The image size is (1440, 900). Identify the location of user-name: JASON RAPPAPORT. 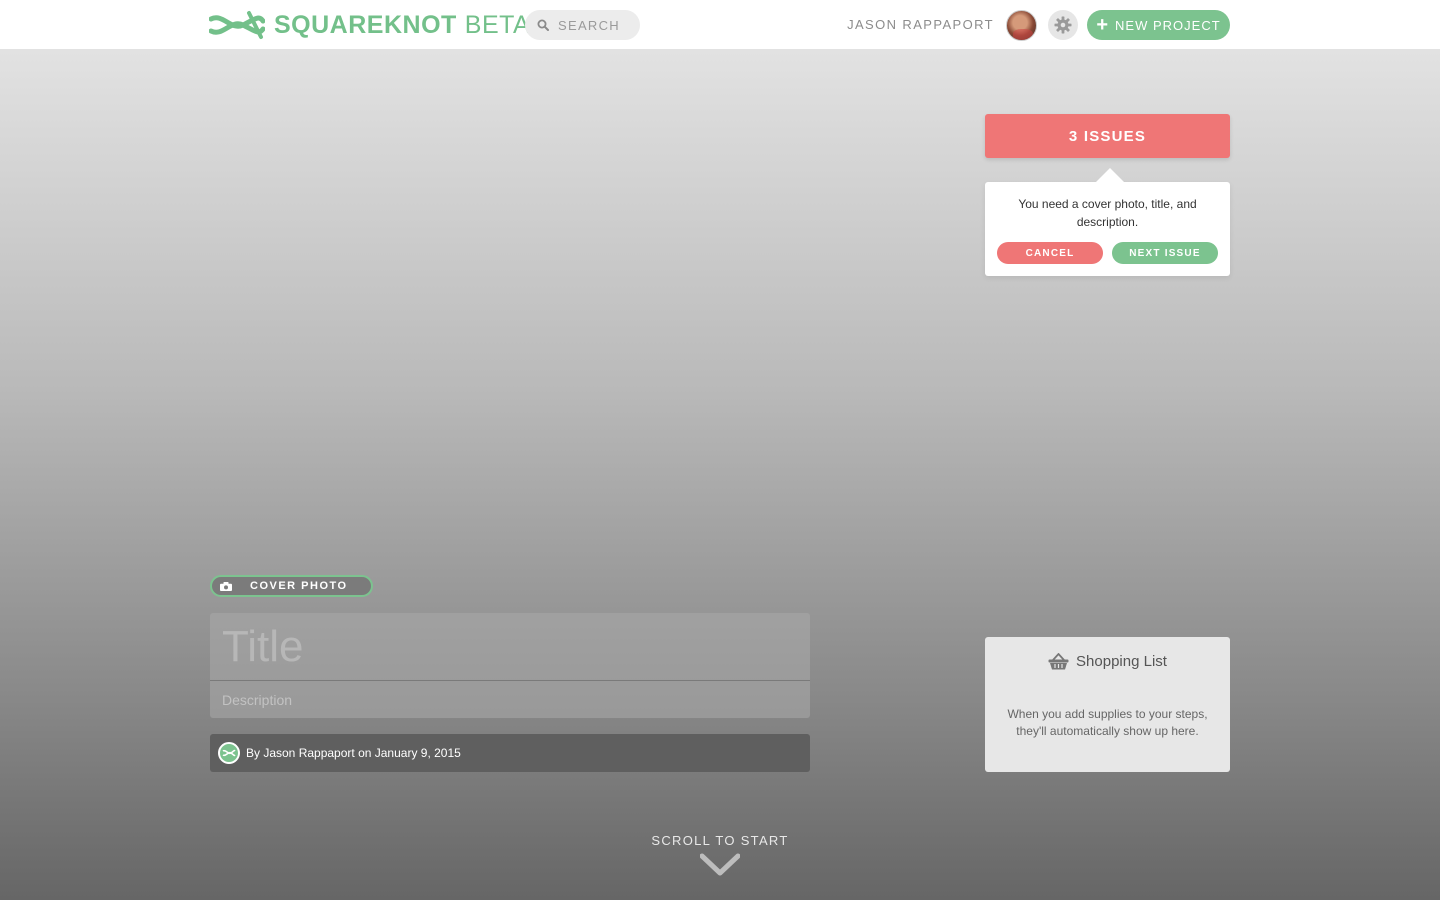
(920, 25).